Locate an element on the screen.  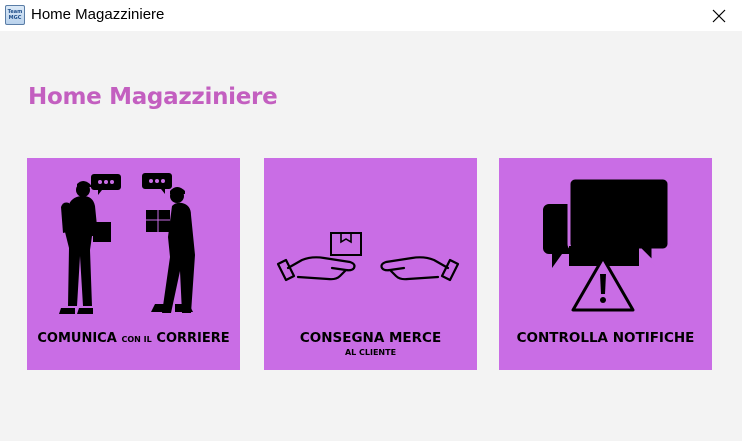
window-titlebar: Team MGC Home Magazziniere is located at coordinates (371, 15).